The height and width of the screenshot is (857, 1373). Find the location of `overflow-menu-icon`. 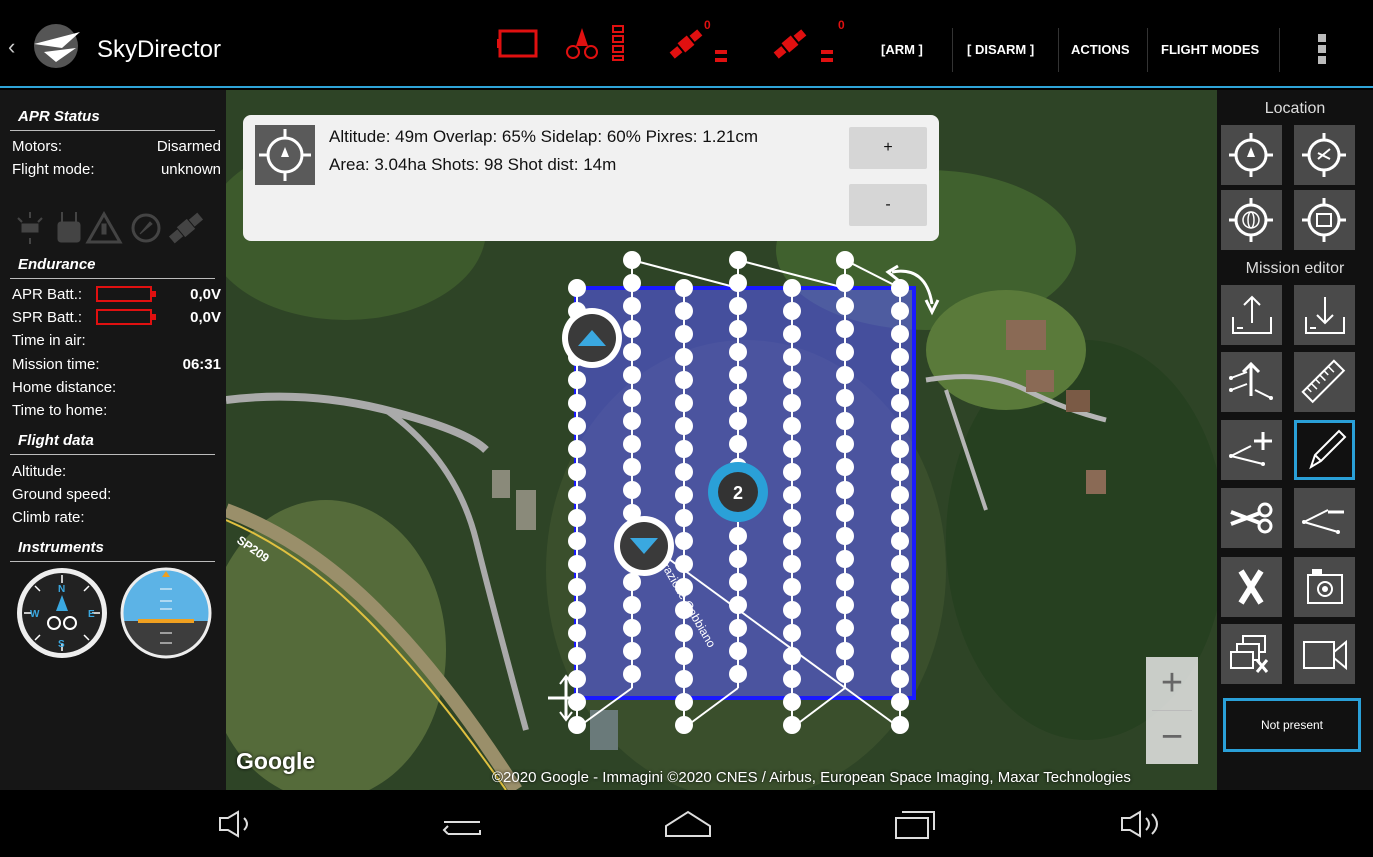

overflow-menu-icon is located at coordinates (1322, 50).